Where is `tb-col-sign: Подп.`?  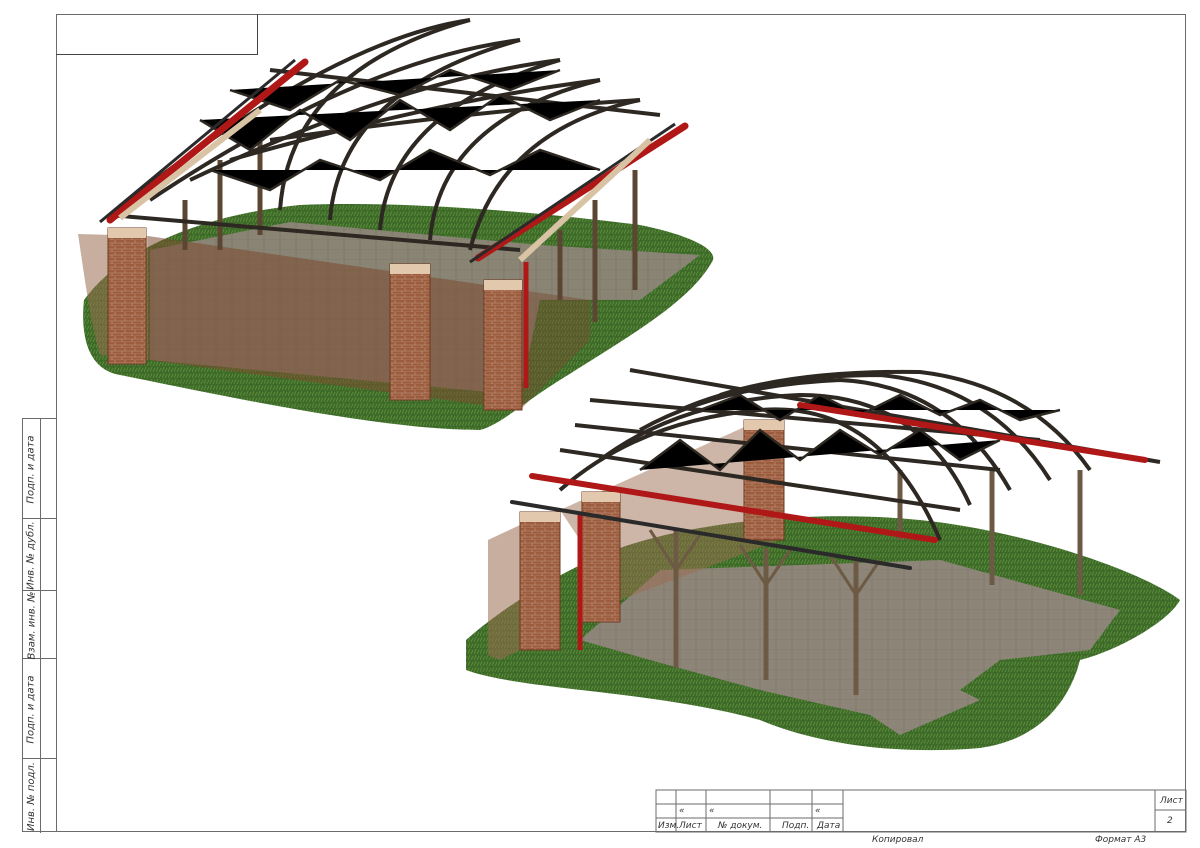 tb-col-sign: Подп. is located at coordinates (796, 826).